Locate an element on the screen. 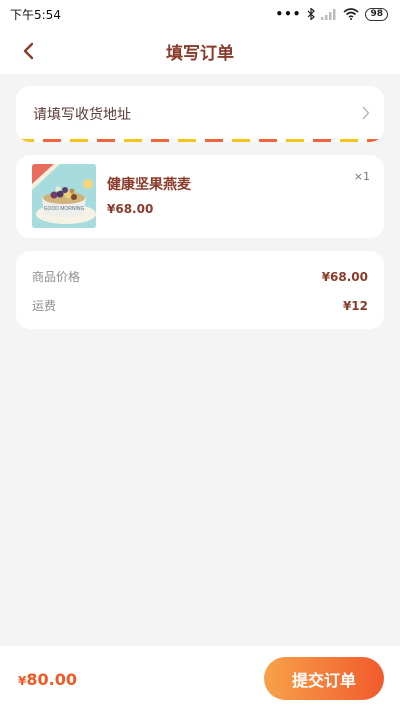  address-placeholder: 请填写收货地址 is located at coordinates (82, 115).